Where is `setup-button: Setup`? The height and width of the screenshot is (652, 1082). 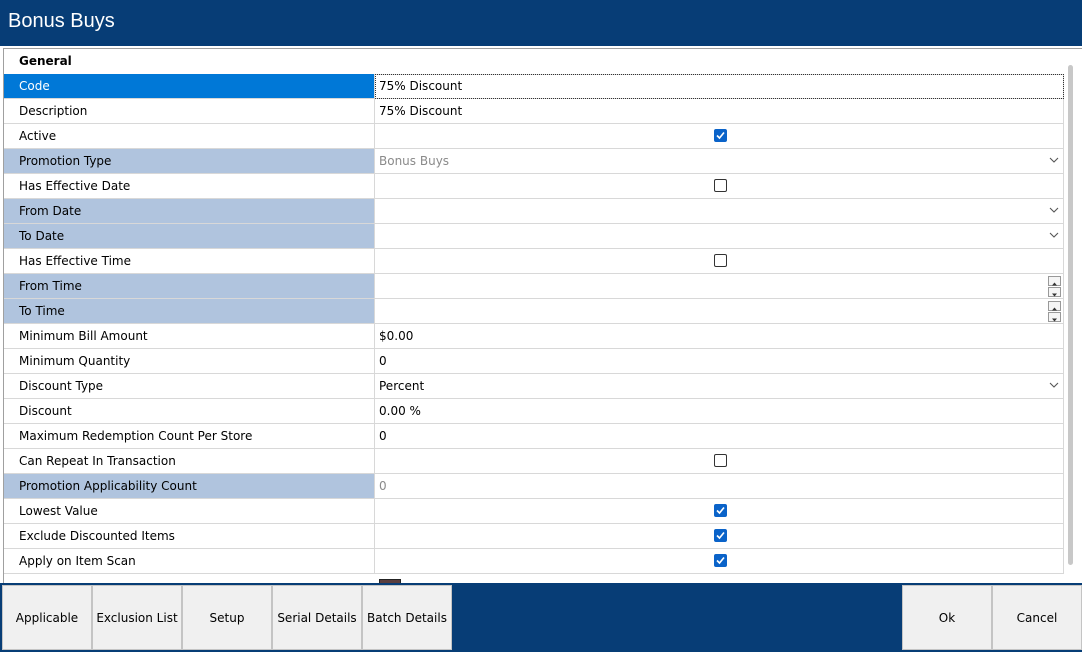 setup-button: Setup is located at coordinates (227, 617).